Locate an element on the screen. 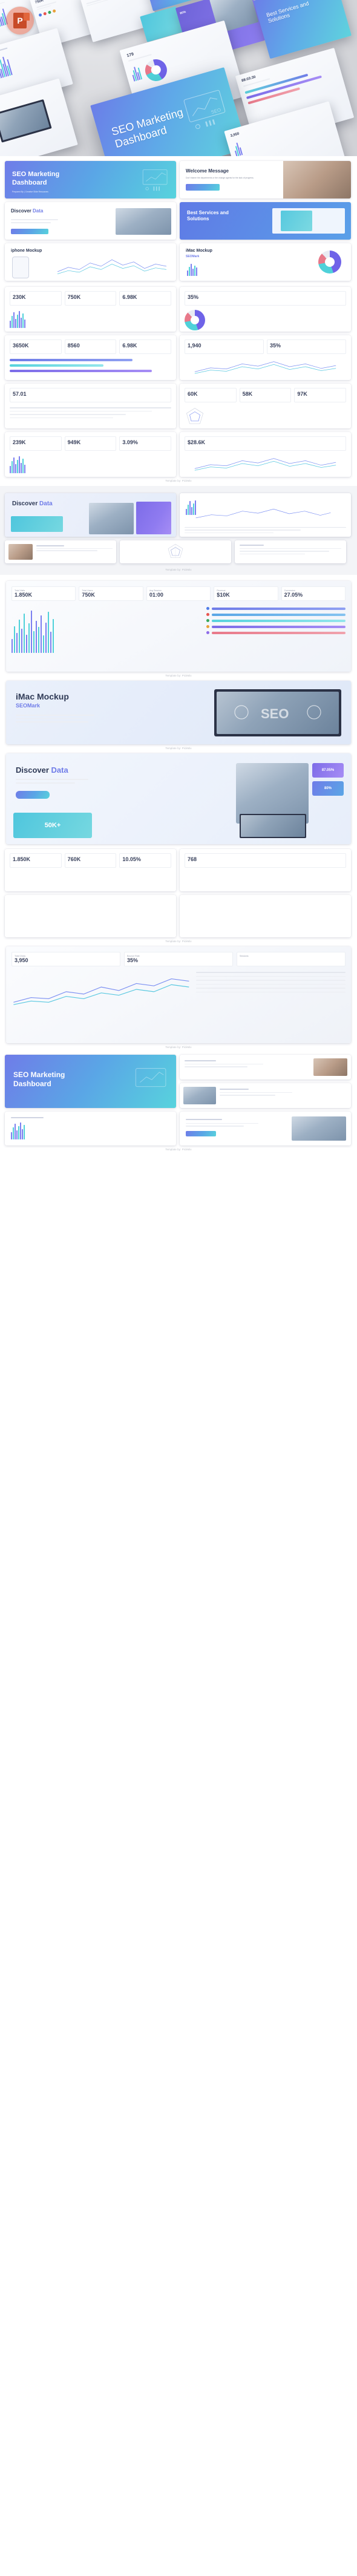  kpi-value: 3,950 is located at coordinates (21, 960).